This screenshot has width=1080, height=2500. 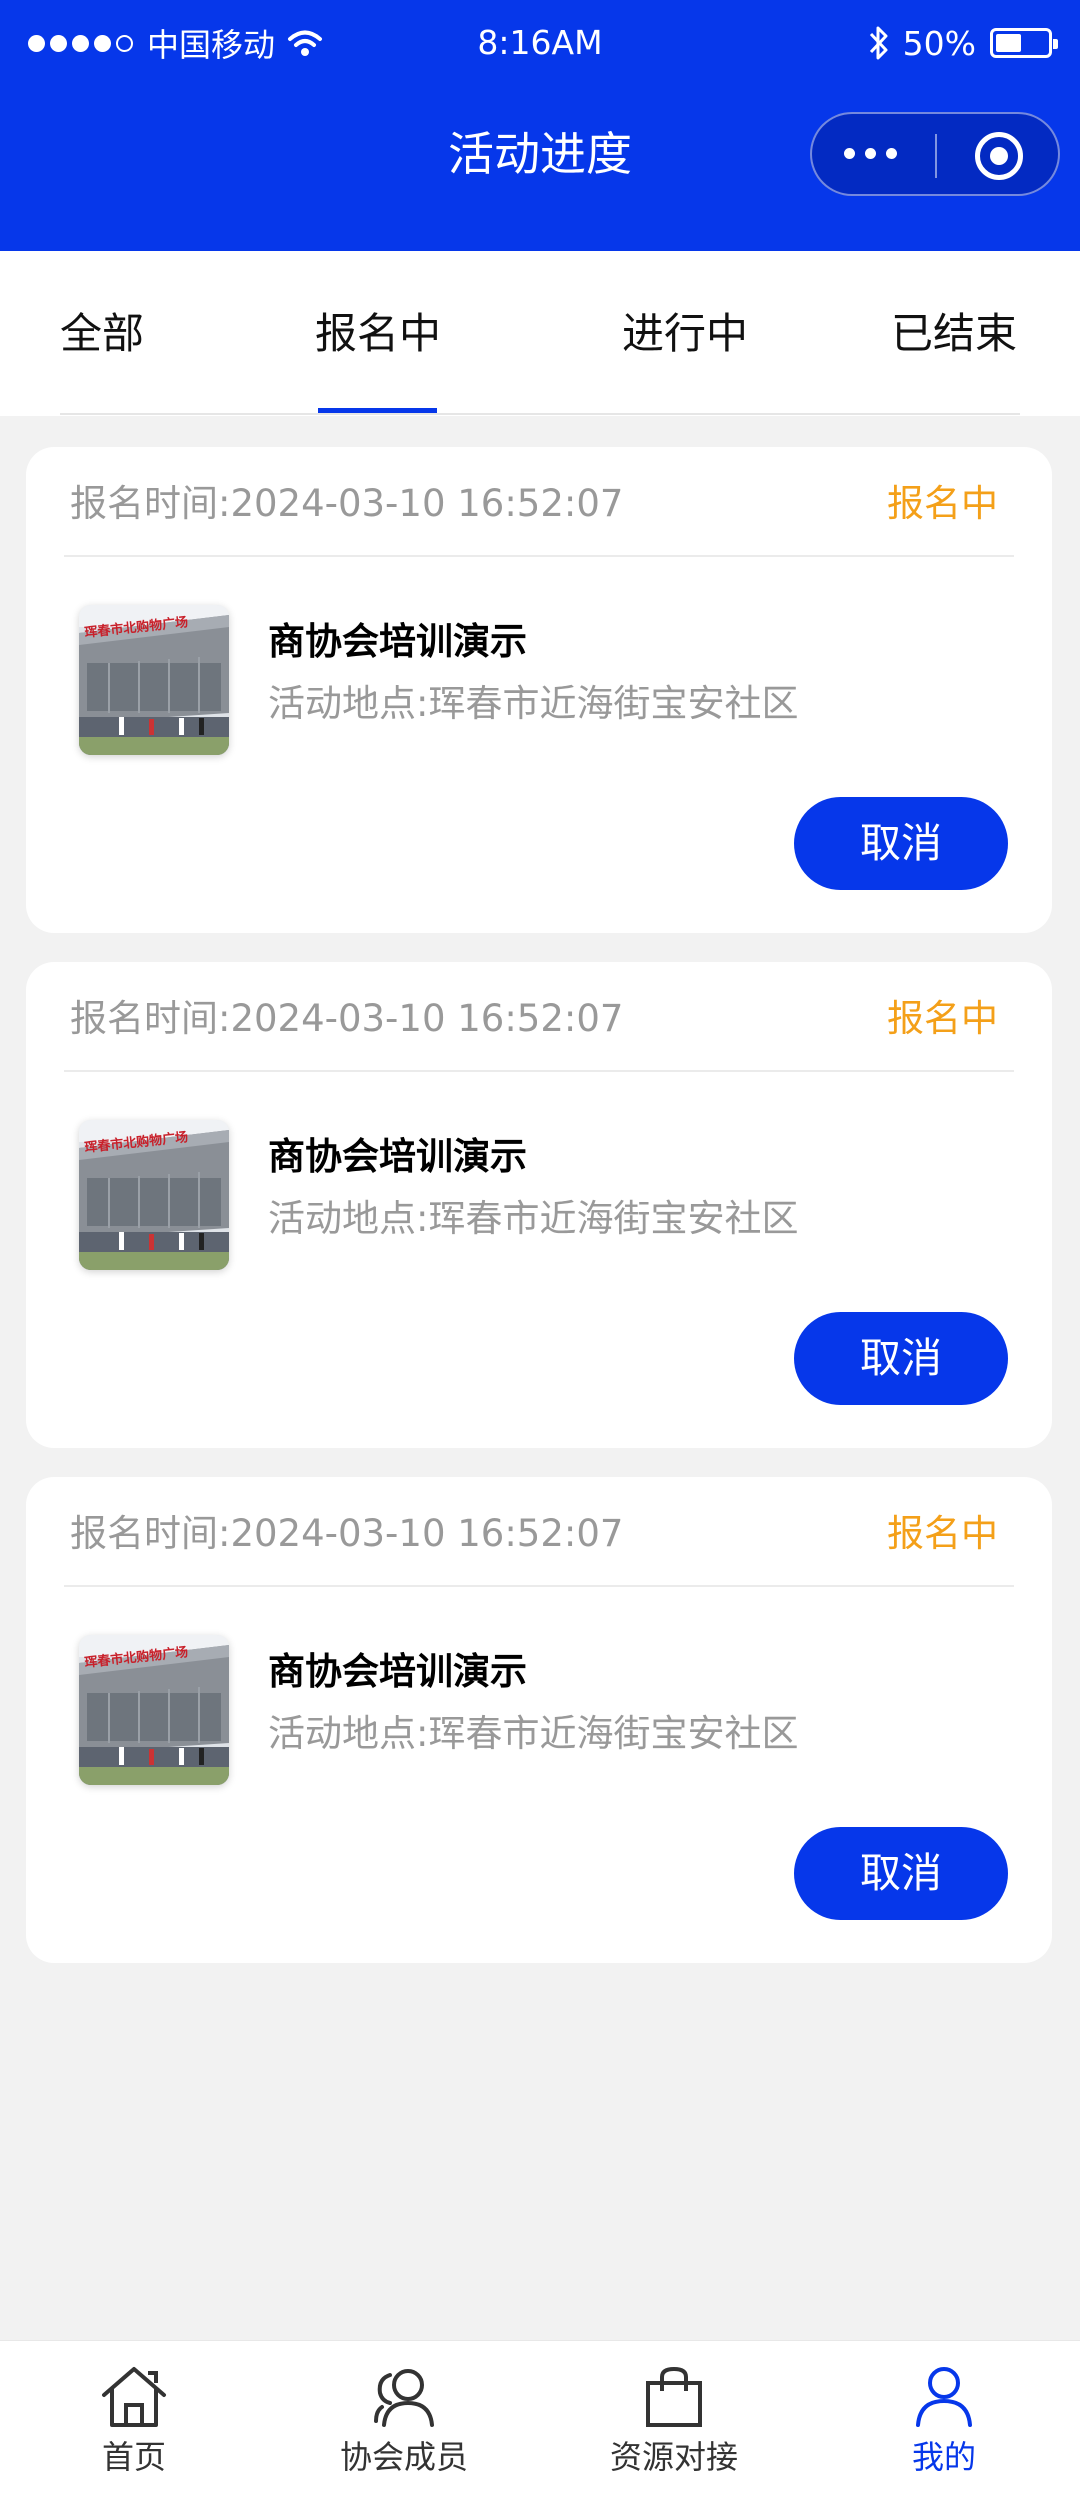 I want to click on status-right: 50%, so click(x=962, y=43).